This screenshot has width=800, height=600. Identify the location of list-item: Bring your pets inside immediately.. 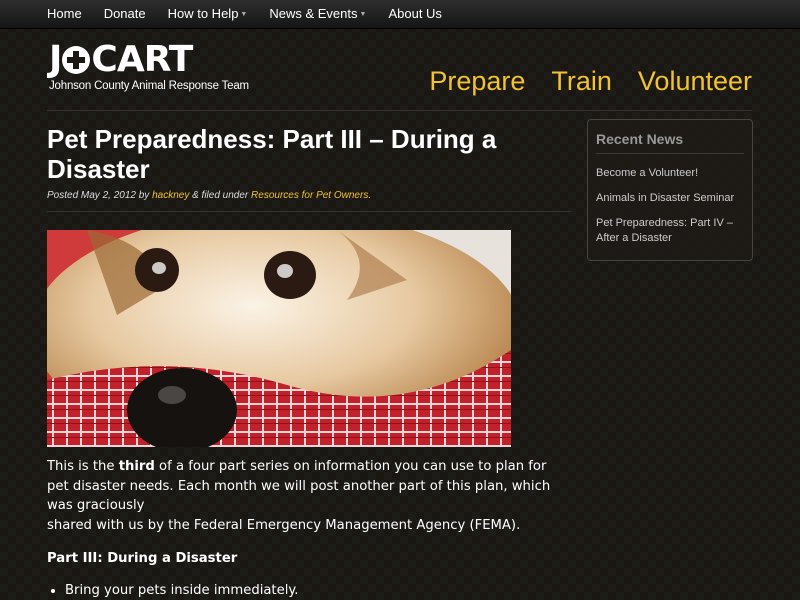
(311, 590).